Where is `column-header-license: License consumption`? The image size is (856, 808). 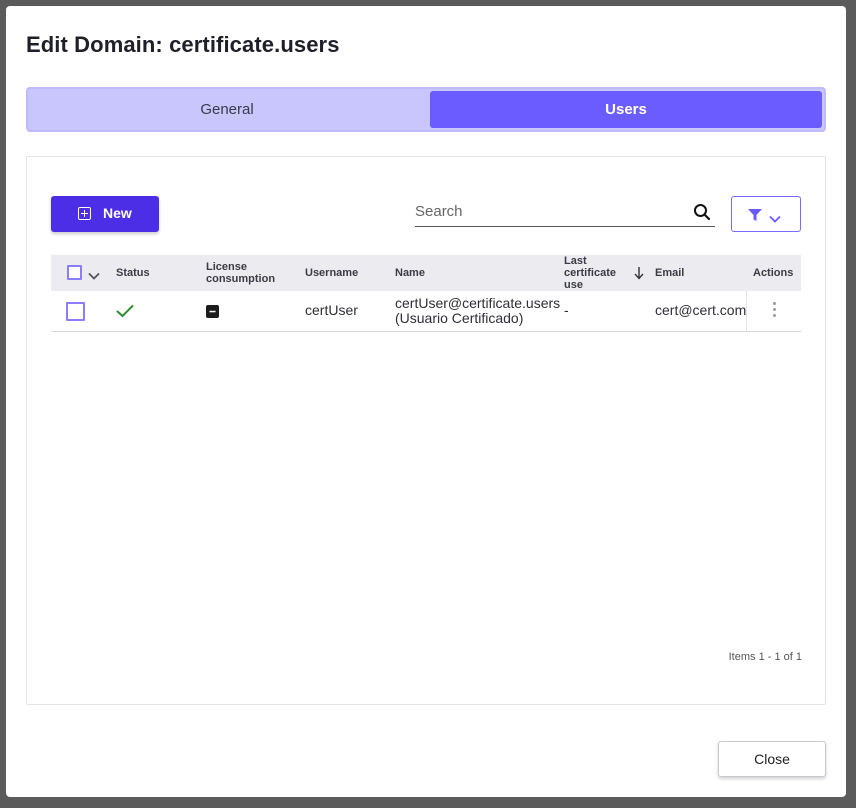
column-header-license: License consumption is located at coordinates (240, 273).